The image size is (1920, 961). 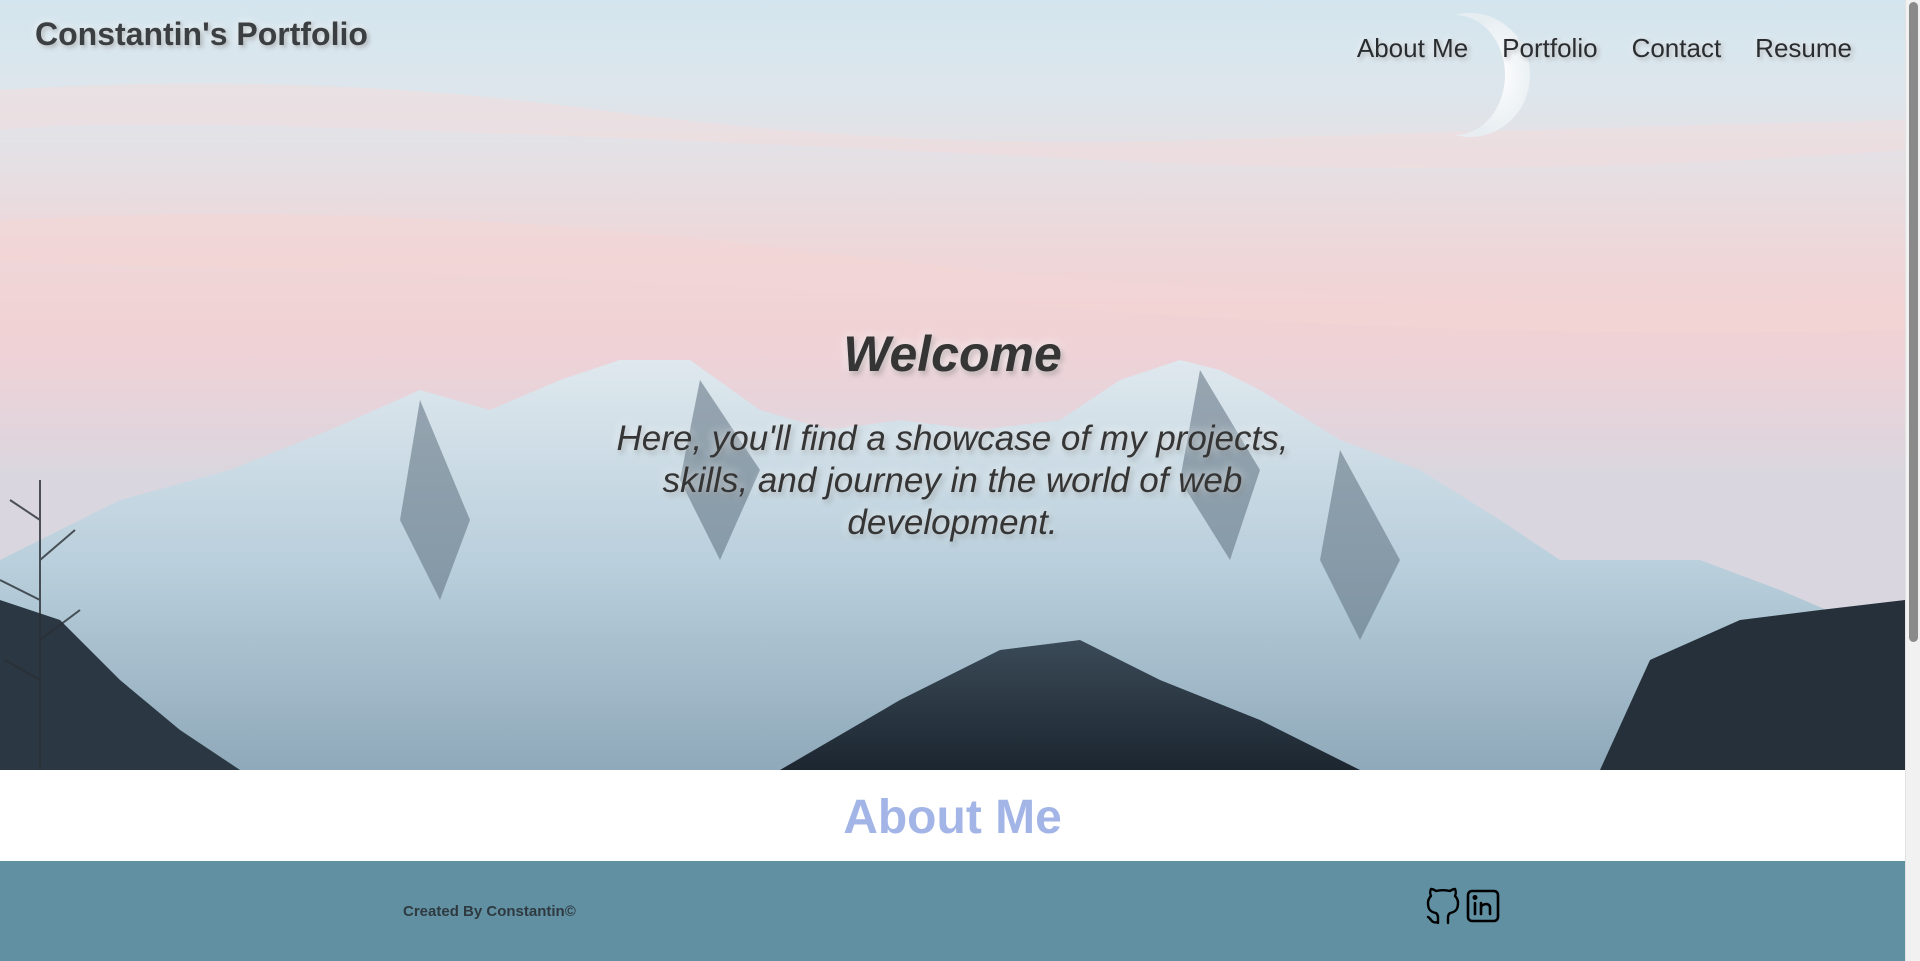 I want to click on scrollbar-thumb, so click(x=1913, y=322).